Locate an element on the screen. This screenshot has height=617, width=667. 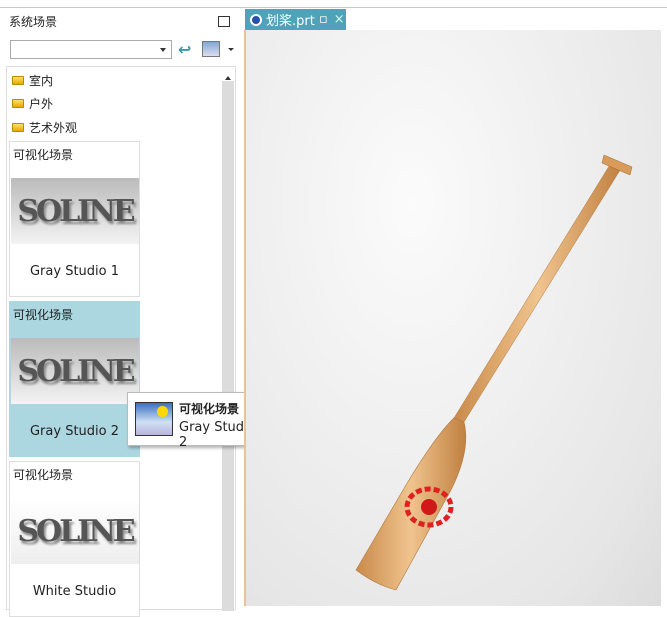
tab-label: 划桨.prt is located at coordinates (290, 21).